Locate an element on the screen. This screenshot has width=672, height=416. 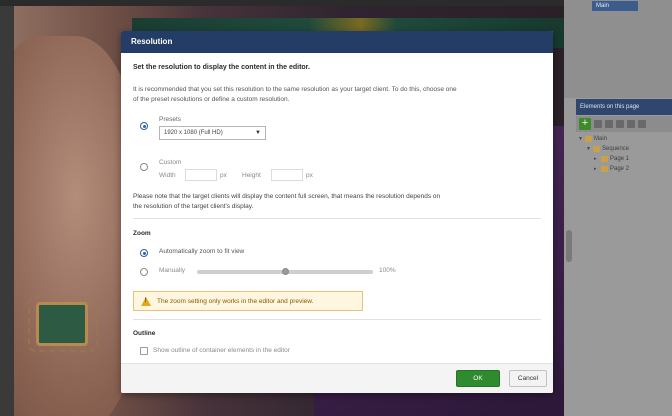
presets-select: 1920 x 1080 (Full HD) ▼ is located at coordinates (212, 133).